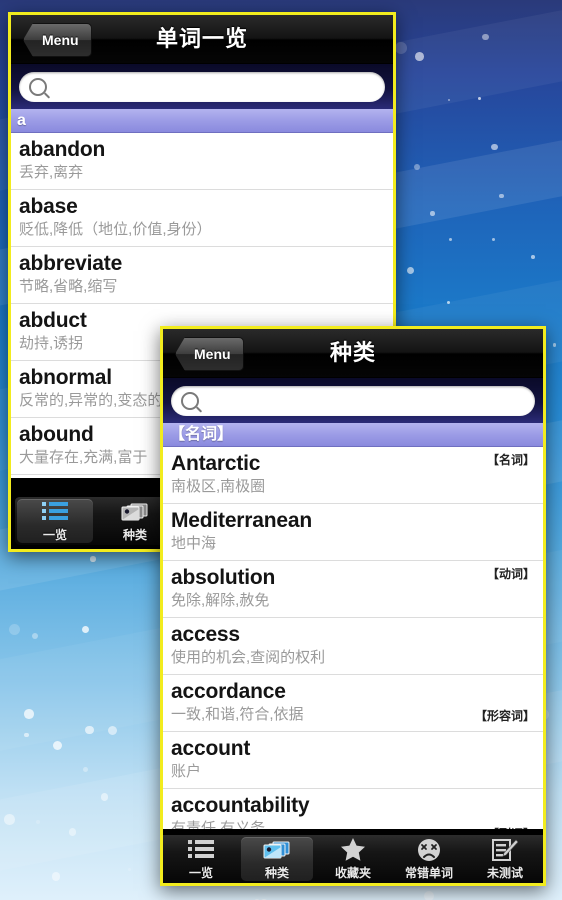 The height and width of the screenshot is (900, 562). Describe the element at coordinates (218, 486) in the screenshot. I see `word-meaning: 南极区,南极圈` at that location.